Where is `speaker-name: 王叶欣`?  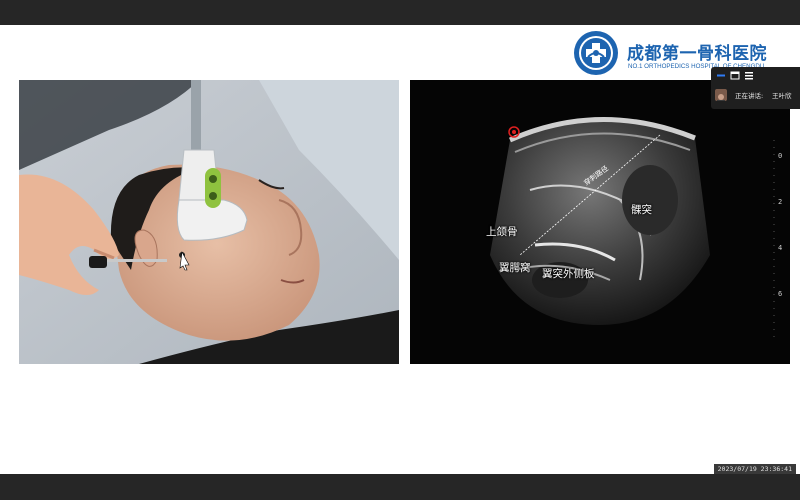
speaker-name: 王叶欣 is located at coordinates (782, 96).